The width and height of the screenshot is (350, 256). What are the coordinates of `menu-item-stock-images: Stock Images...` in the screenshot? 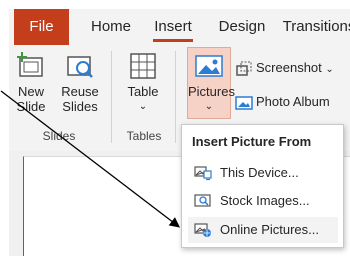 It's located at (263, 201).